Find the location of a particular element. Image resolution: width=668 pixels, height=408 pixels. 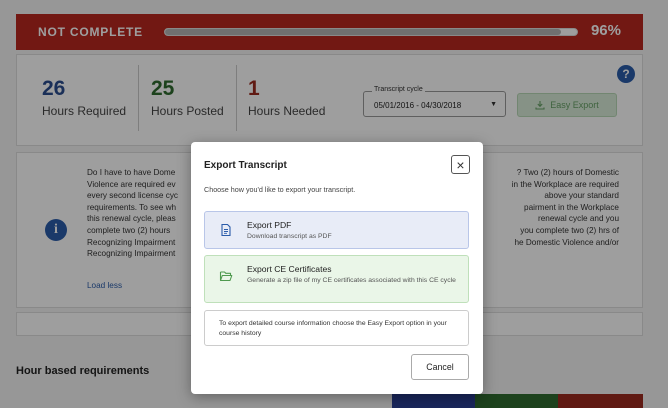

option-title: Export CE Certificates is located at coordinates (289, 269).